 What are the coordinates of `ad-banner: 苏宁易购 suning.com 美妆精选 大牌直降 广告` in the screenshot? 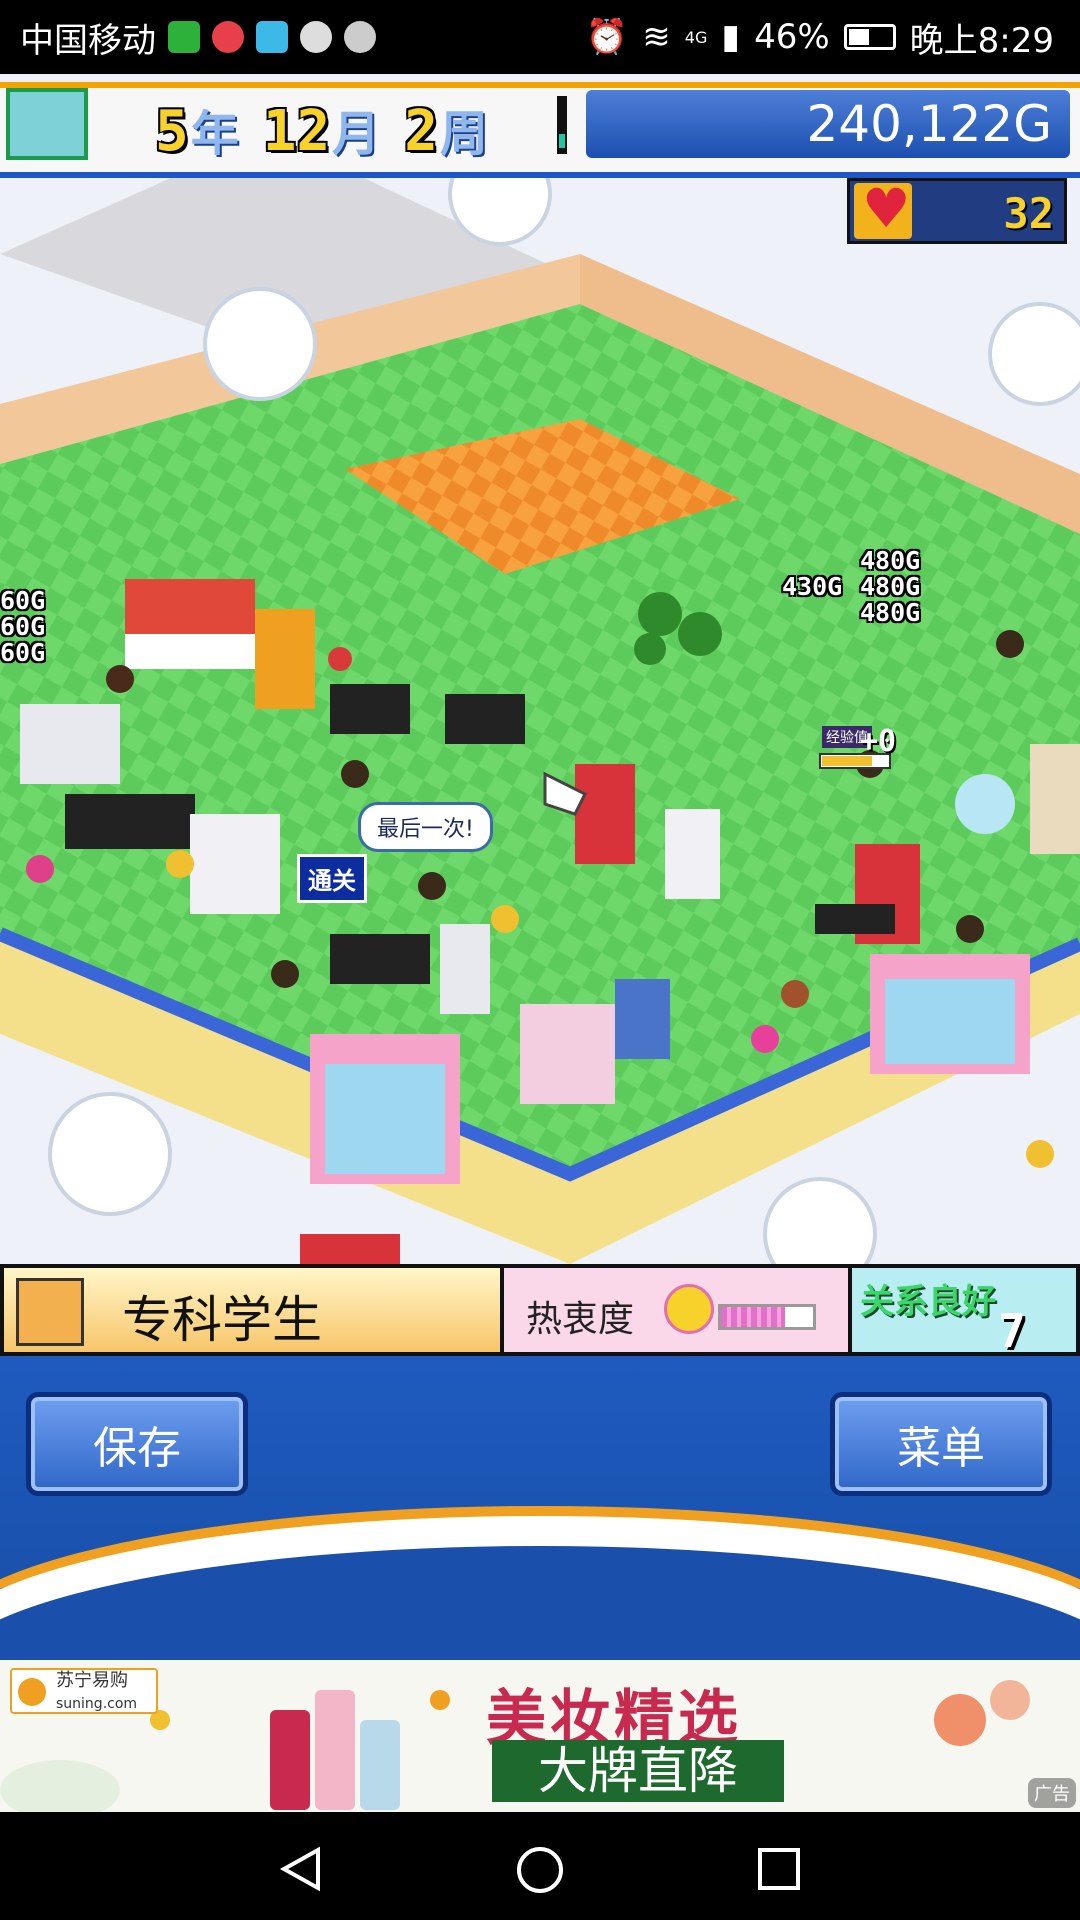 It's located at (540, 1736).